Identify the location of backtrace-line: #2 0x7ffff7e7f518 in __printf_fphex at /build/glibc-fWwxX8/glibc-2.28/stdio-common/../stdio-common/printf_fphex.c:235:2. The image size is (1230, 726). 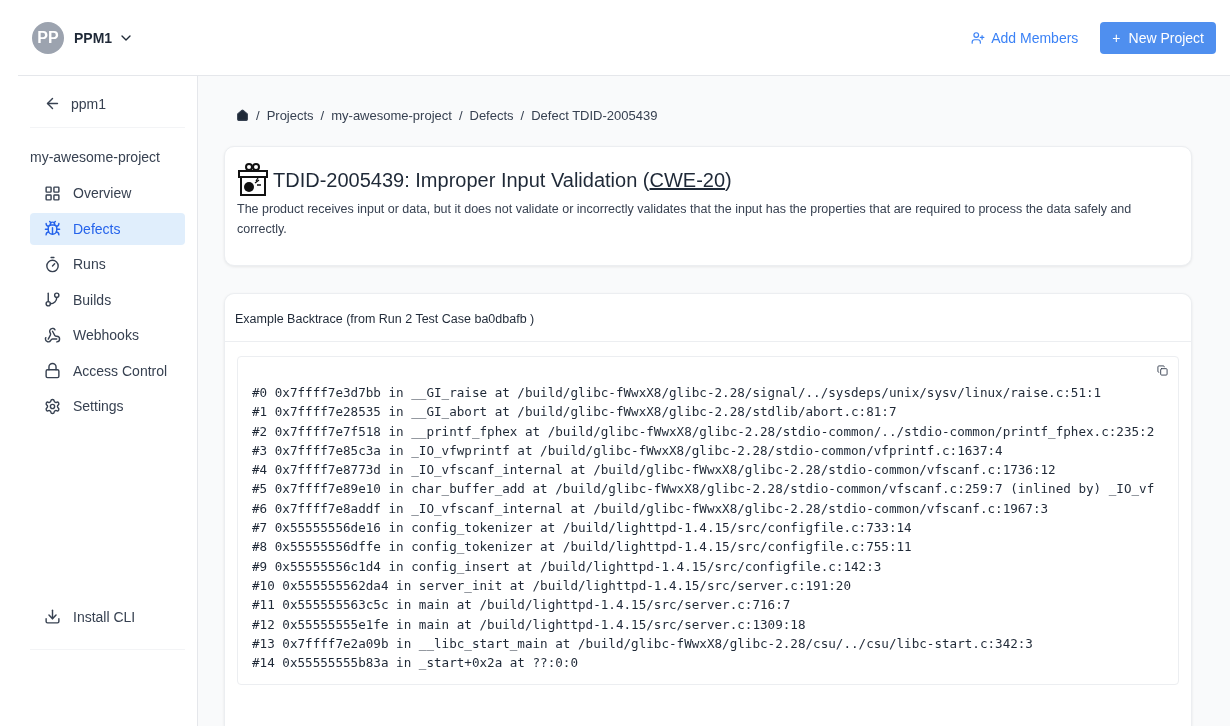
(704, 431).